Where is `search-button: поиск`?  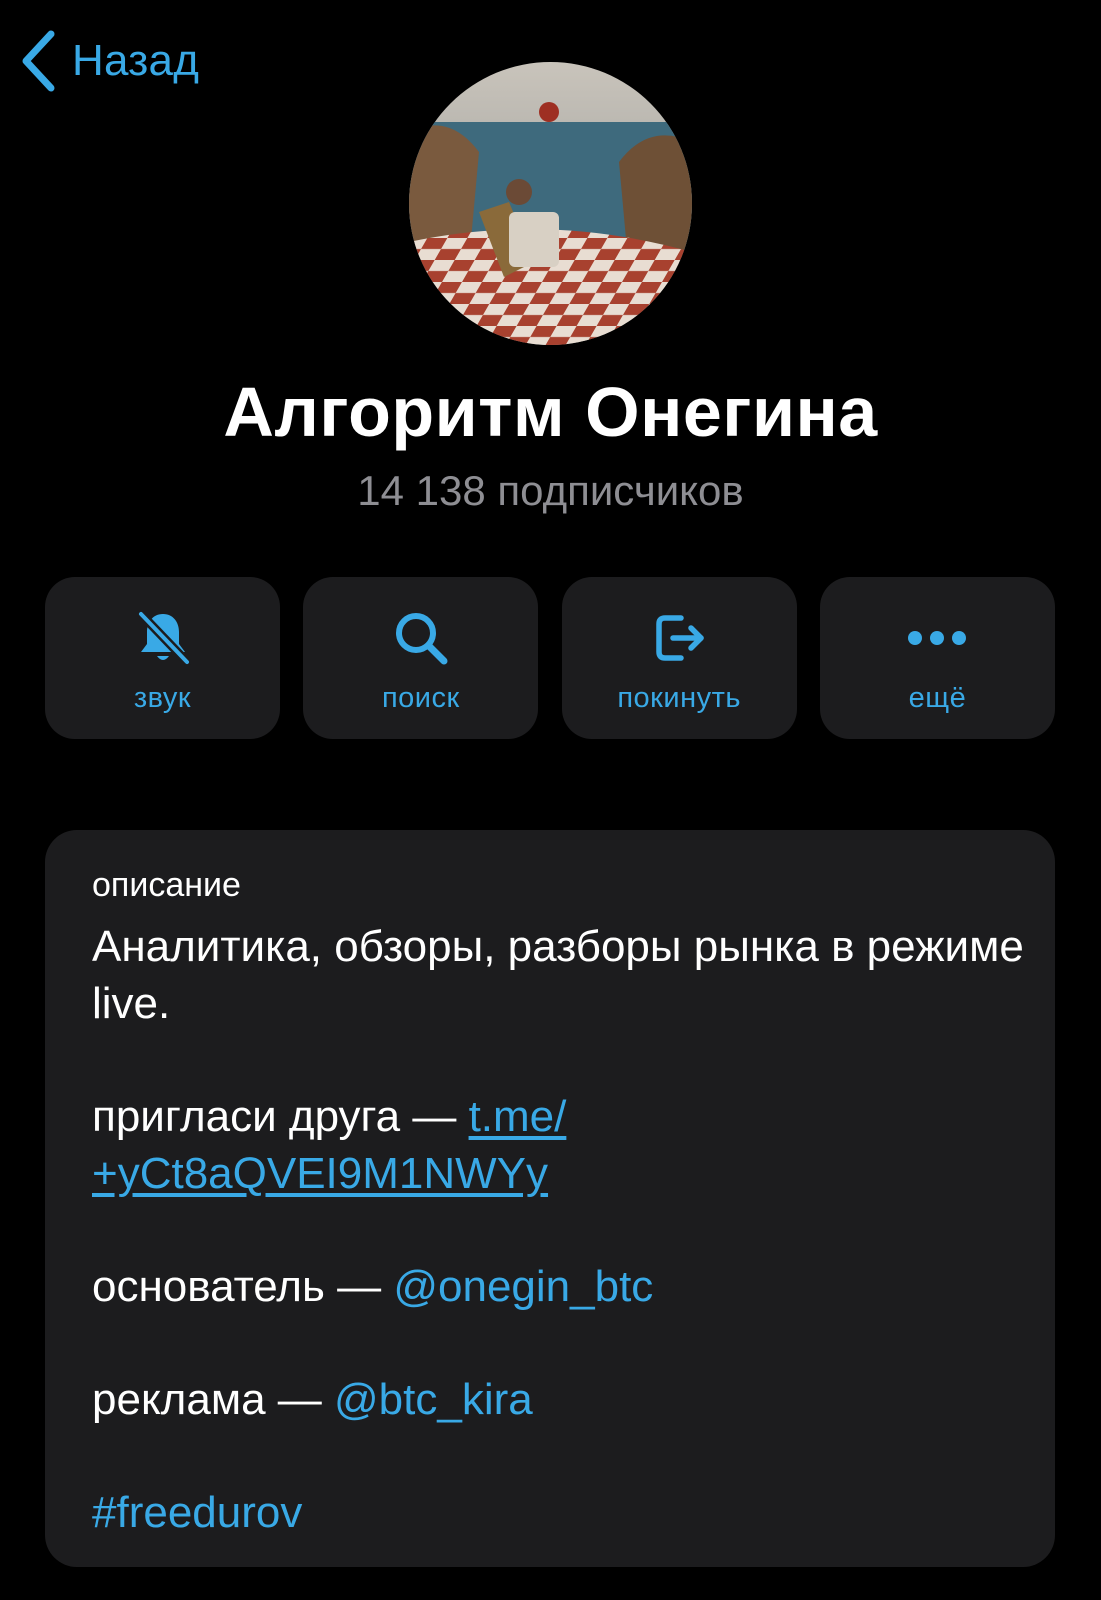
search-button: поиск is located at coordinates (421, 658).